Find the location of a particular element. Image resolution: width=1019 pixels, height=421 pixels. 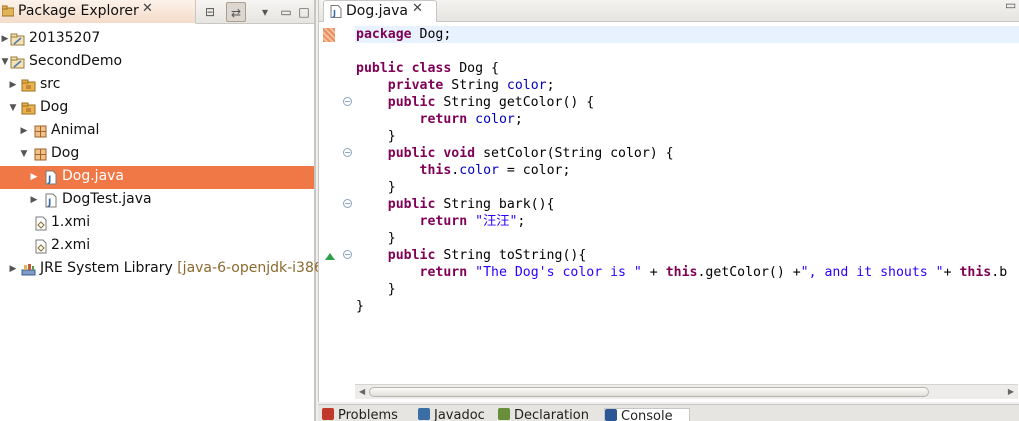

tab-package-explorer: Package Explorer ✕ is located at coordinates (98, 12).